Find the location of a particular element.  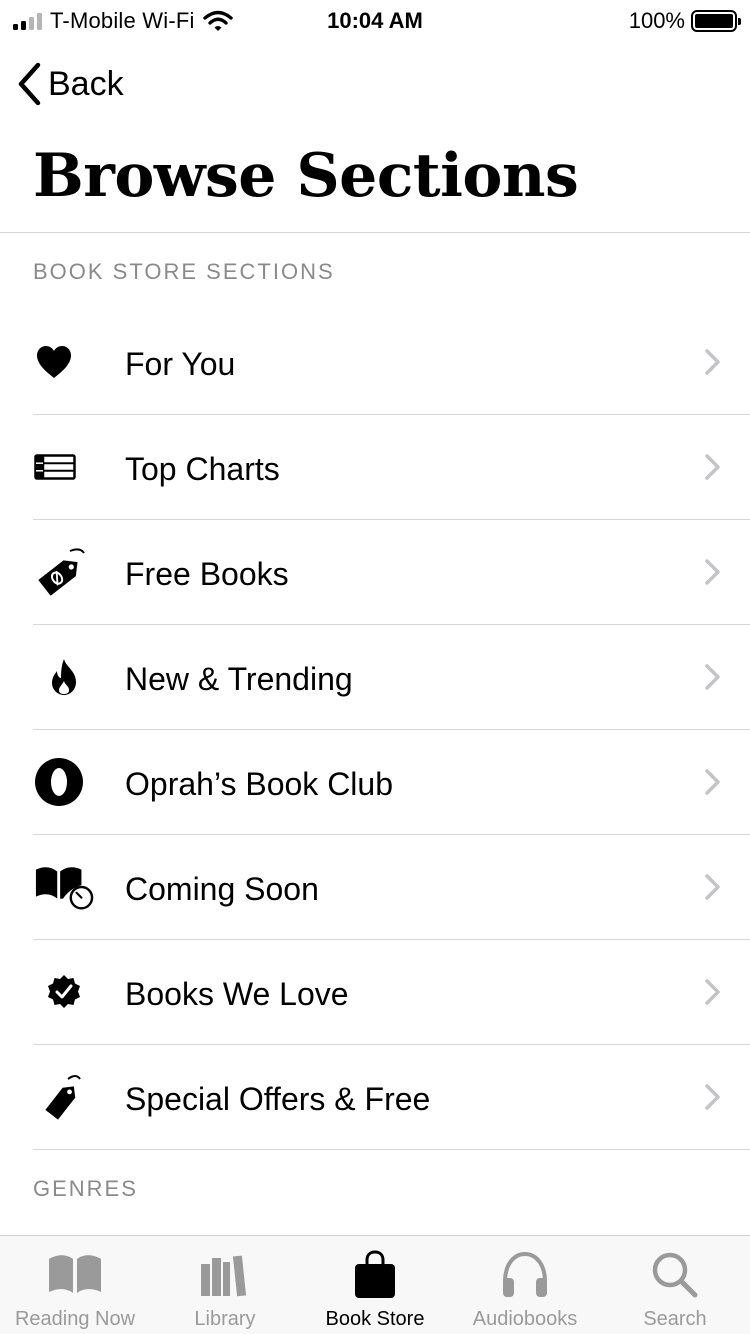

tab-label: Reading Now is located at coordinates (75, 1319).